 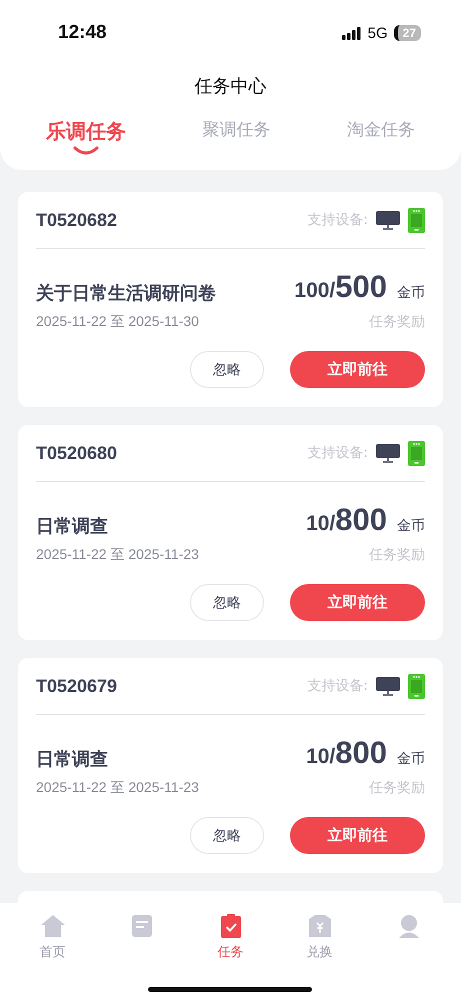 I want to click on battery-indicator: 27, so click(x=407, y=33).